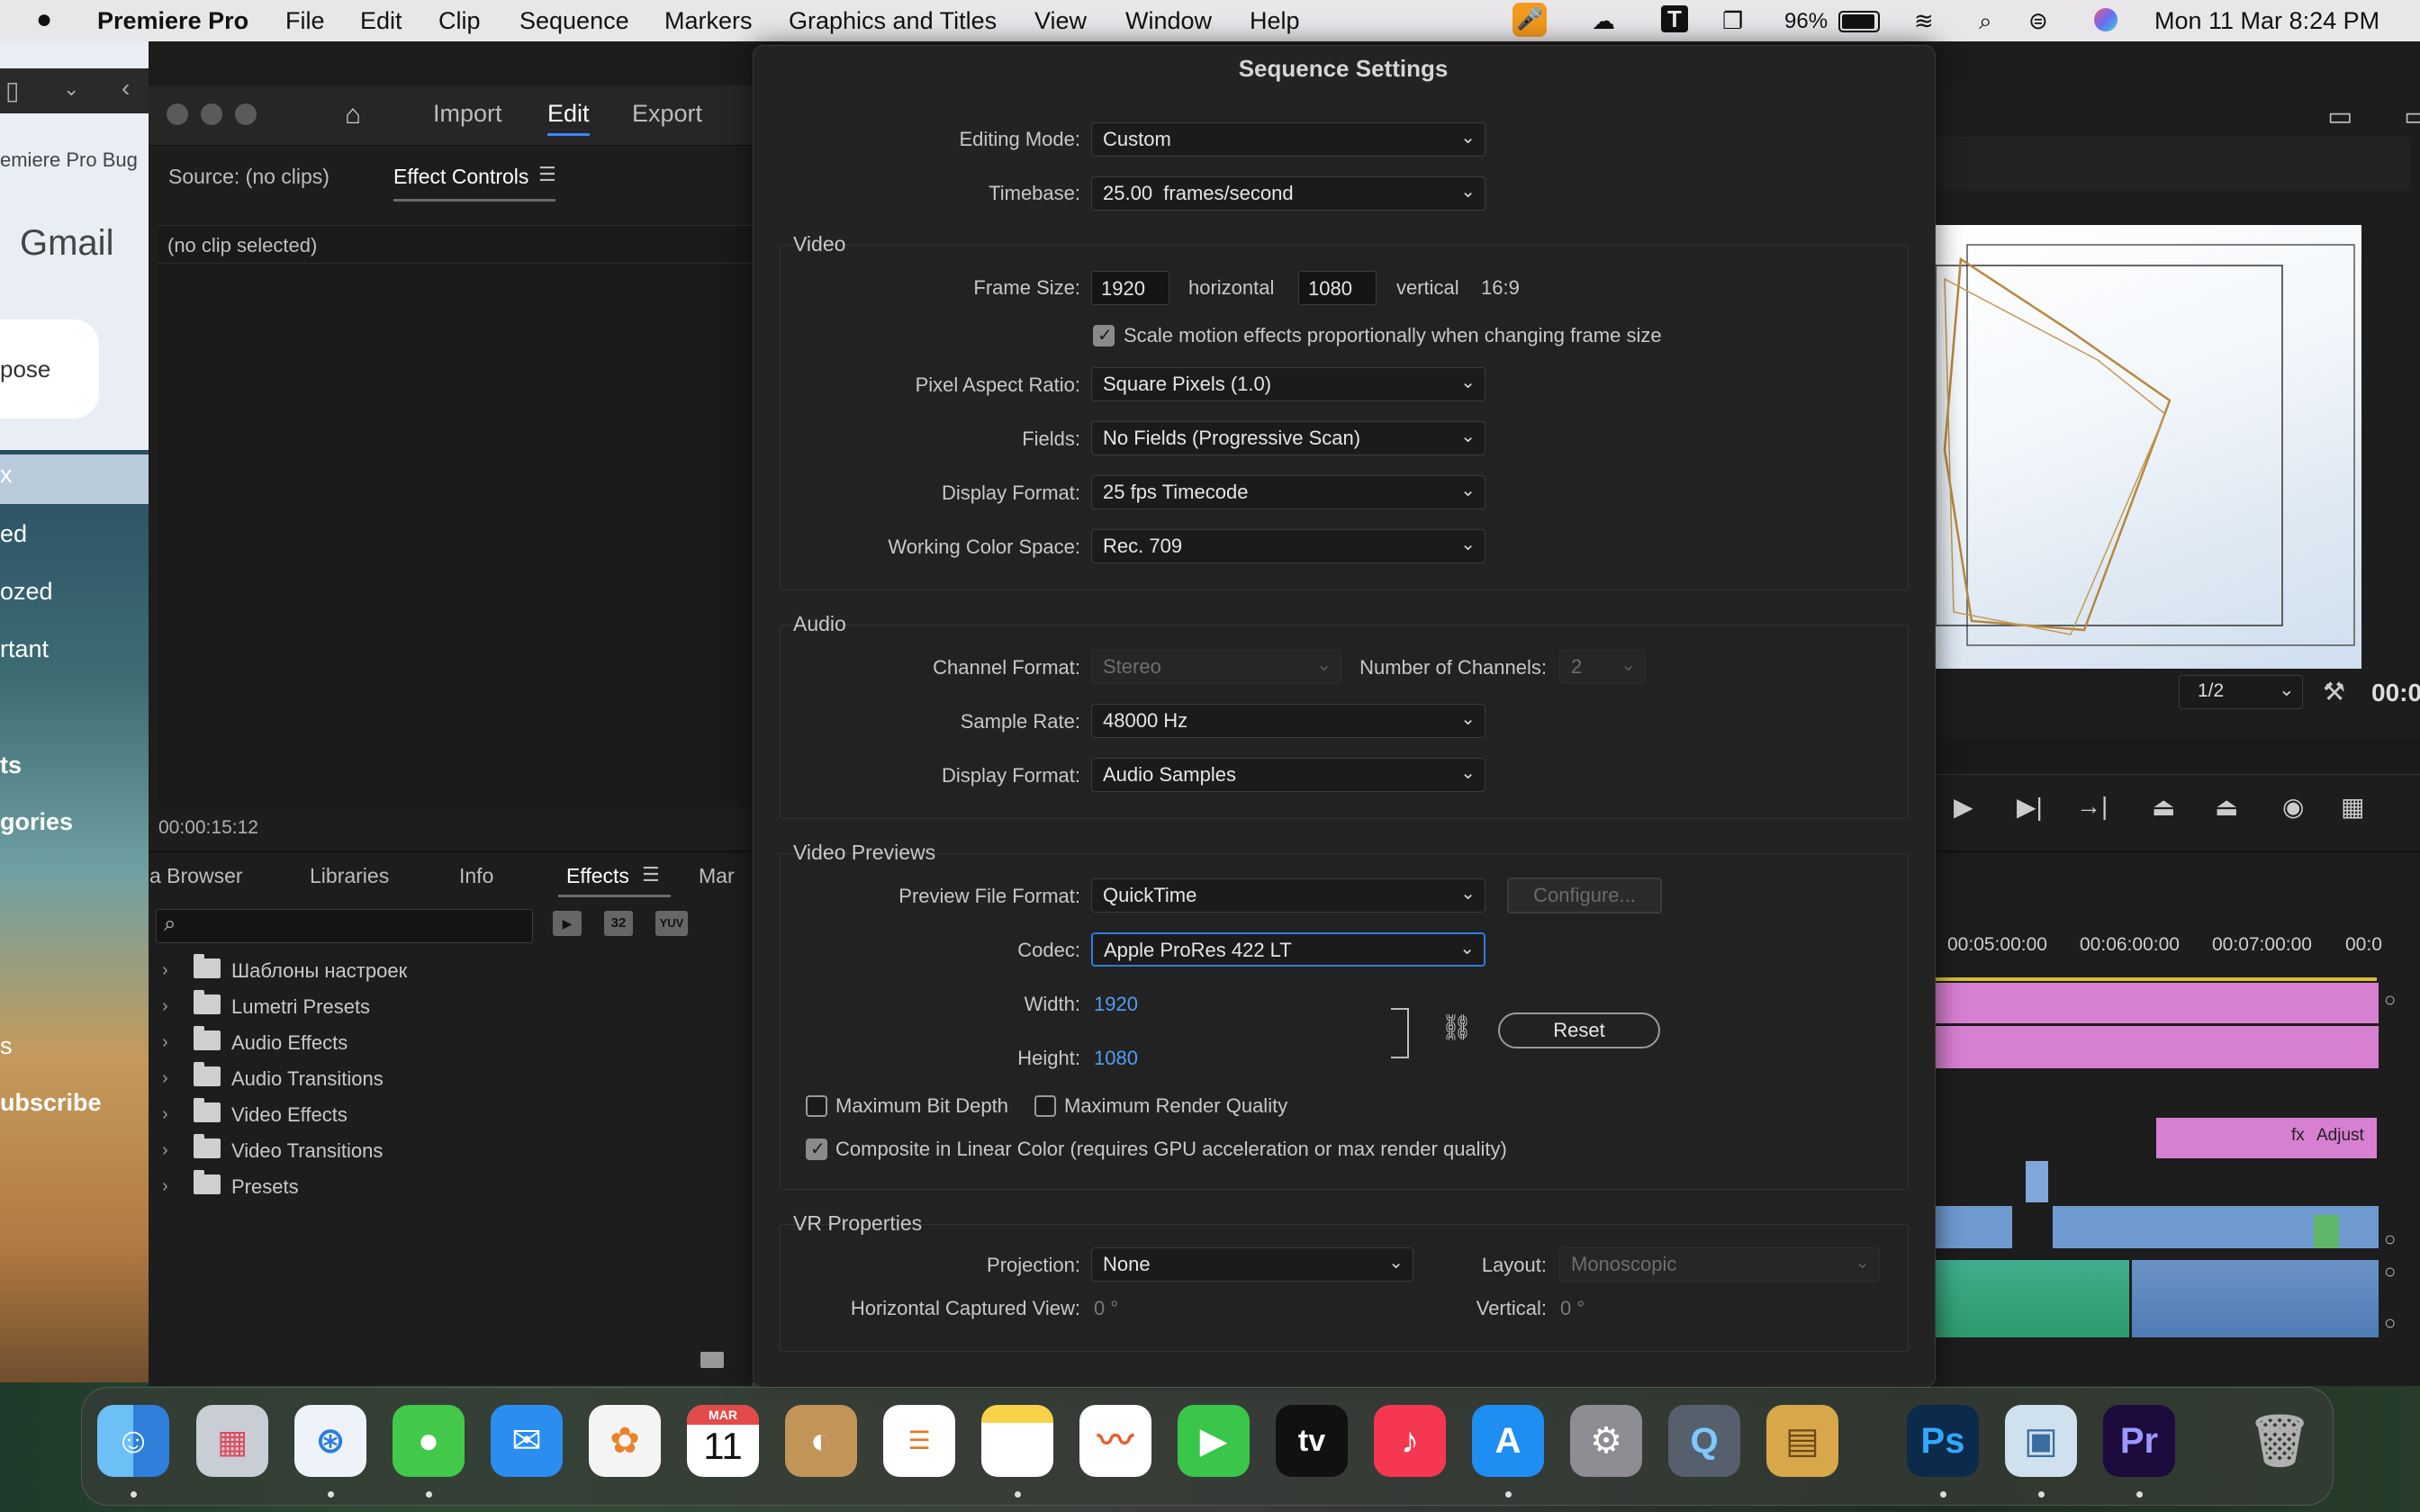 Image resolution: width=2420 pixels, height=1512 pixels. Describe the element at coordinates (2334, 691) in the screenshot. I see `wrench-icon: ⚒` at that location.